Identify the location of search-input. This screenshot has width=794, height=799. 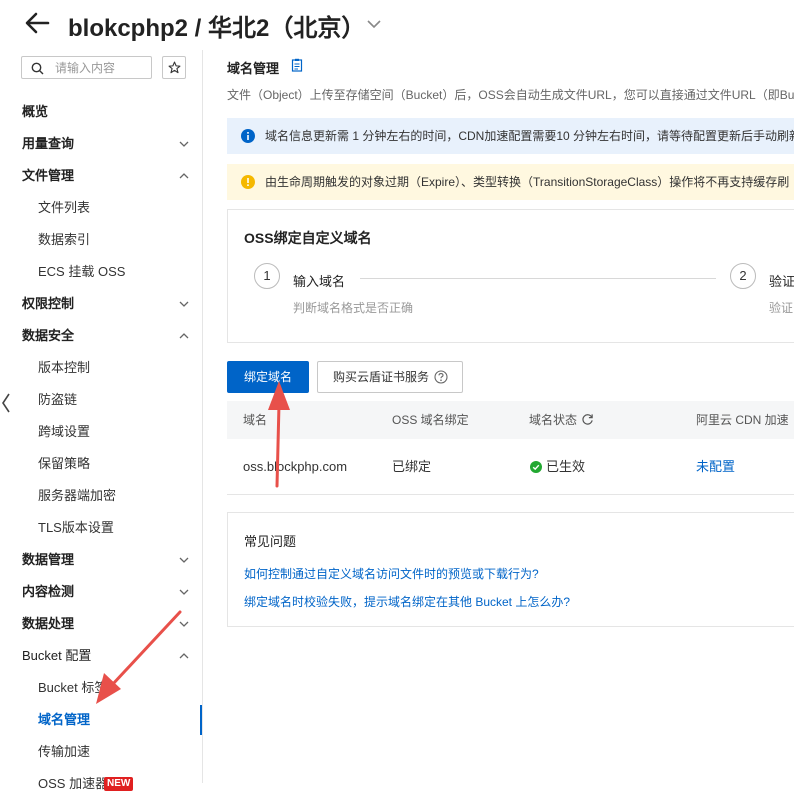
(101, 67).